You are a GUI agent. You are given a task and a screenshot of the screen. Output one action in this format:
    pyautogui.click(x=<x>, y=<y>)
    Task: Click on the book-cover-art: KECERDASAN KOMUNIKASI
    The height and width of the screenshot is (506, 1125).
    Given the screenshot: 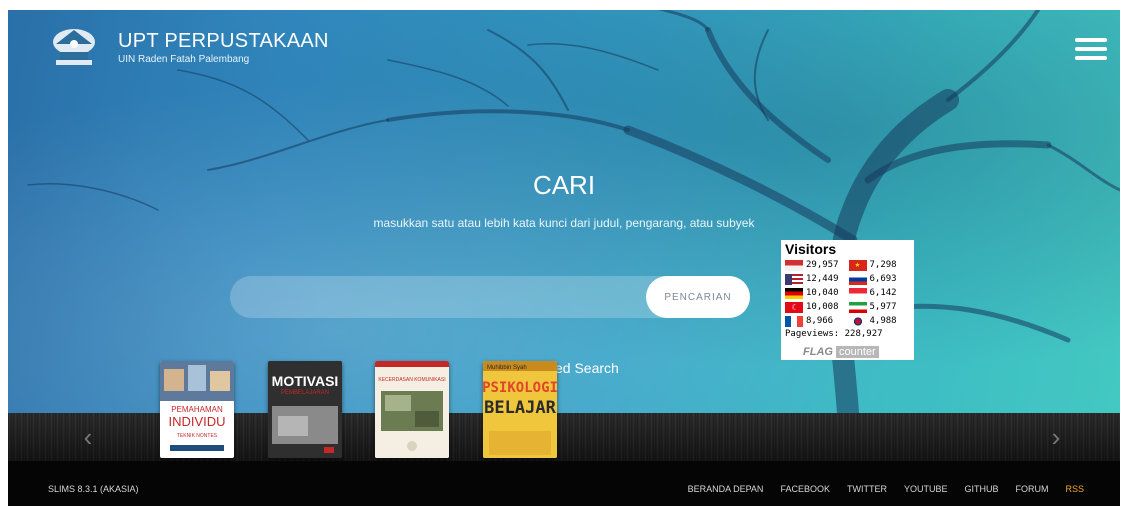 What is the action you would take?
    pyautogui.click(x=412, y=409)
    